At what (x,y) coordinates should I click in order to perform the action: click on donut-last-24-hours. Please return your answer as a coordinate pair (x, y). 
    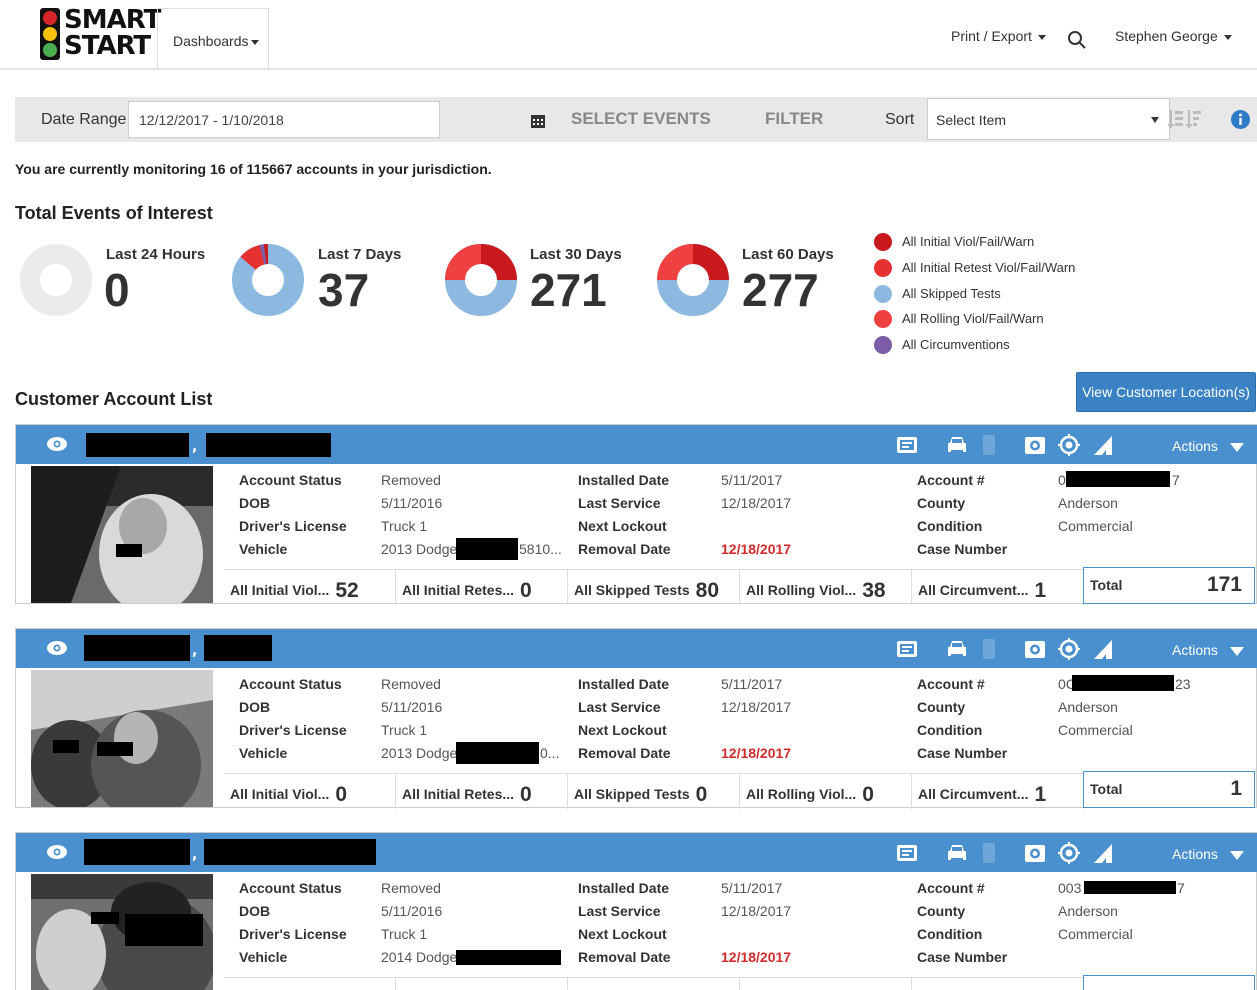
    Looking at the image, I should click on (56, 280).